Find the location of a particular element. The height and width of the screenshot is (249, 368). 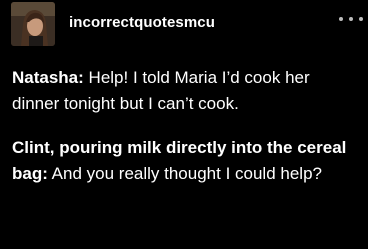

avatar-image is located at coordinates (33, 24).